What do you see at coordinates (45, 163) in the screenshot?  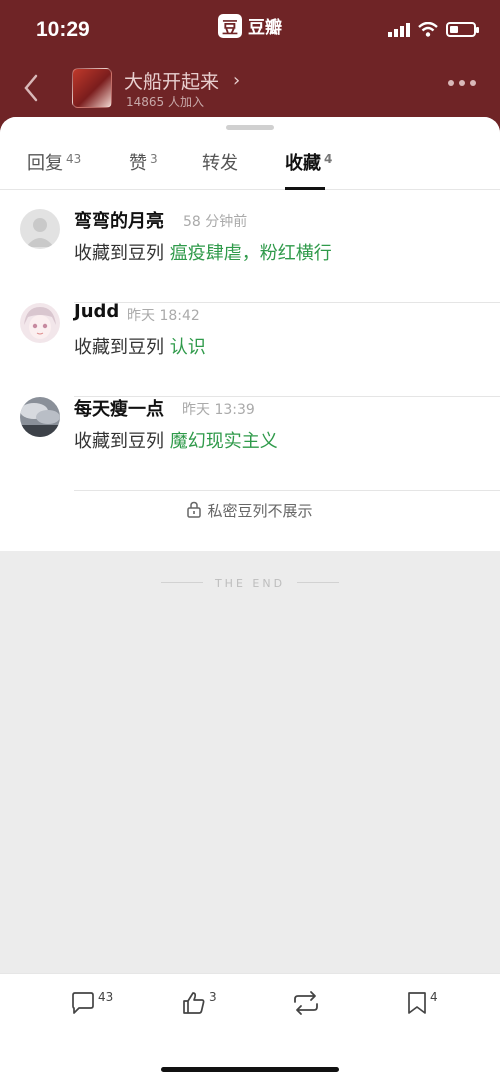 I see `tab-label: 回复` at bounding box center [45, 163].